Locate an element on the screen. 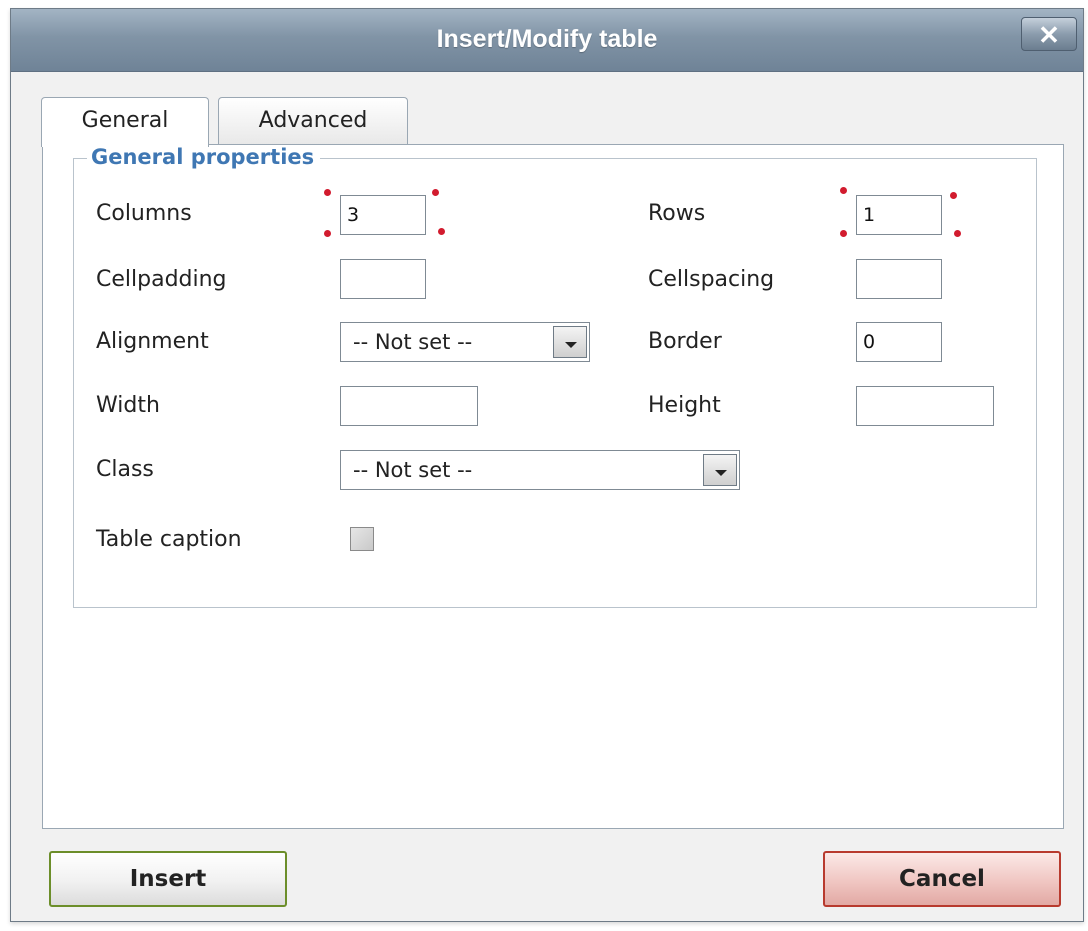  close-button: ✕ is located at coordinates (1049, 34).